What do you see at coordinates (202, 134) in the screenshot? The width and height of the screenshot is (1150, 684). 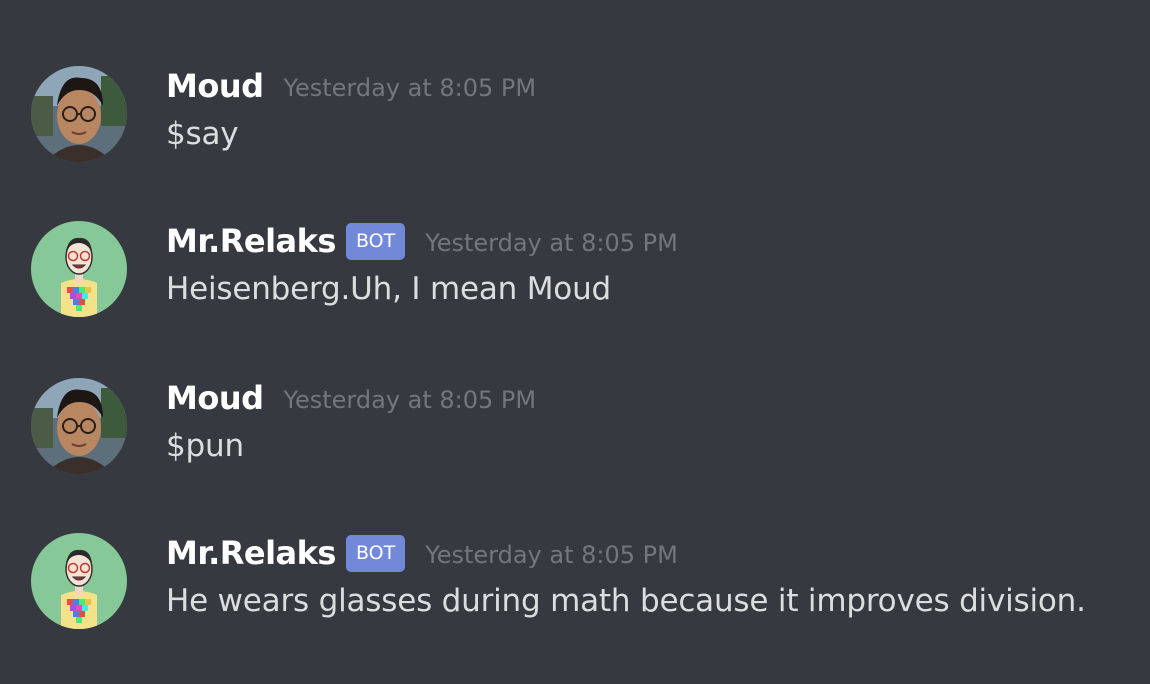 I see `message-content: $say` at bounding box center [202, 134].